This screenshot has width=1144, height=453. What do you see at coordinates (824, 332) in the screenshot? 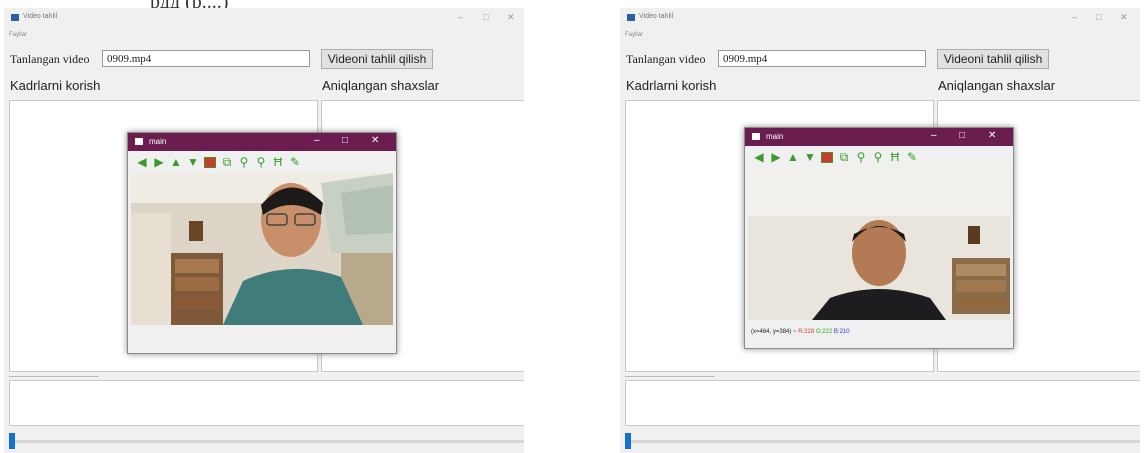
I see `pixel-green-value: G:222` at bounding box center [824, 332].